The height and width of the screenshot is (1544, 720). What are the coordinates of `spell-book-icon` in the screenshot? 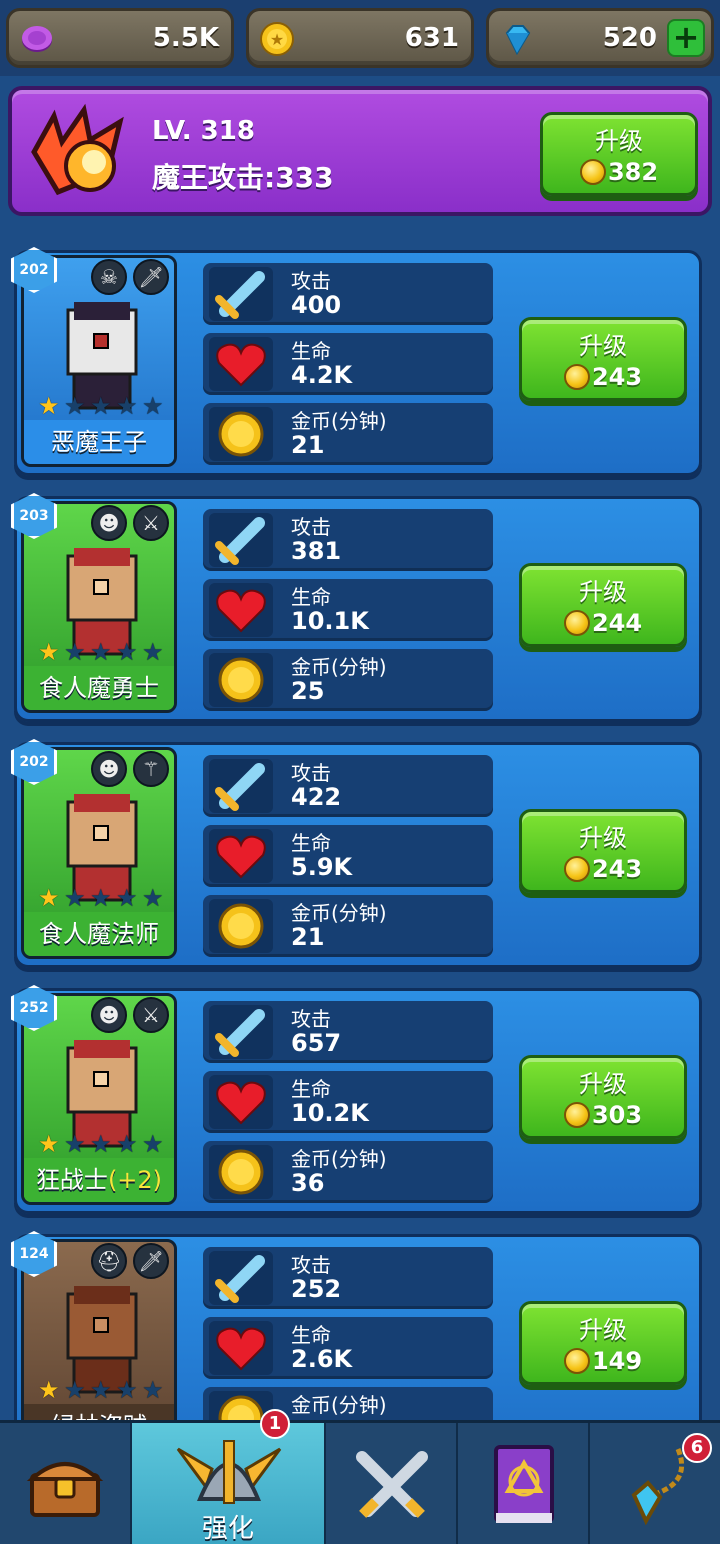 It's located at (524, 1484).